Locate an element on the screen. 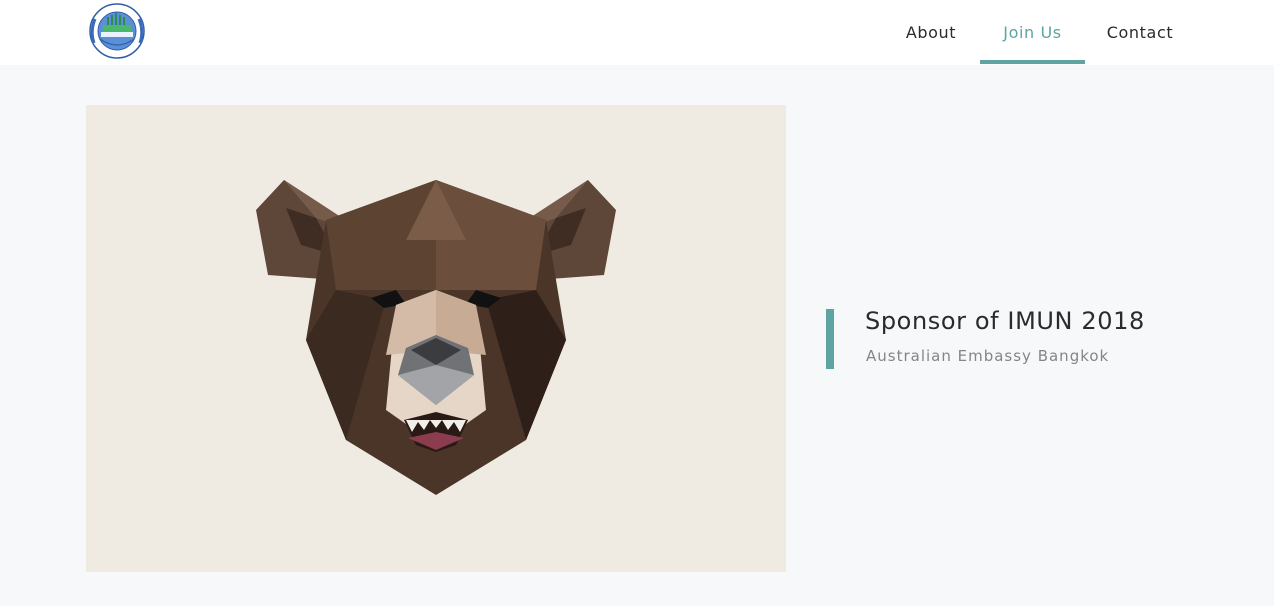 Image resolution: width=1274 pixels, height=606 pixels. low-poly-bear-head-illustration is located at coordinates (436, 337).